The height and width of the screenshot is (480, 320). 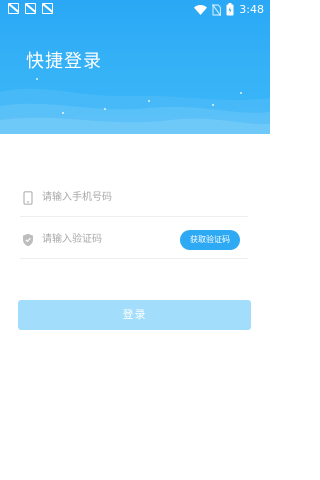 I want to click on status-bar: 3:48, so click(x=135, y=10).